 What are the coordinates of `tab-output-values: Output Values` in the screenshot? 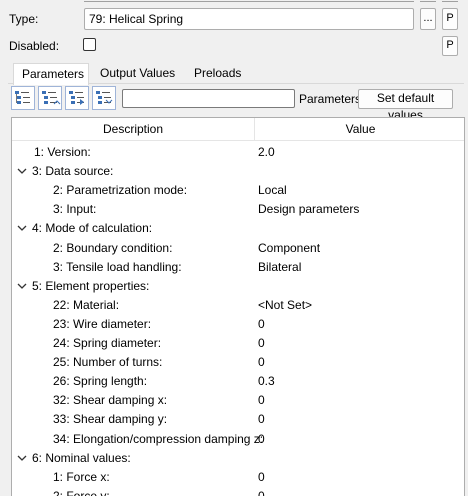 It's located at (138, 73).